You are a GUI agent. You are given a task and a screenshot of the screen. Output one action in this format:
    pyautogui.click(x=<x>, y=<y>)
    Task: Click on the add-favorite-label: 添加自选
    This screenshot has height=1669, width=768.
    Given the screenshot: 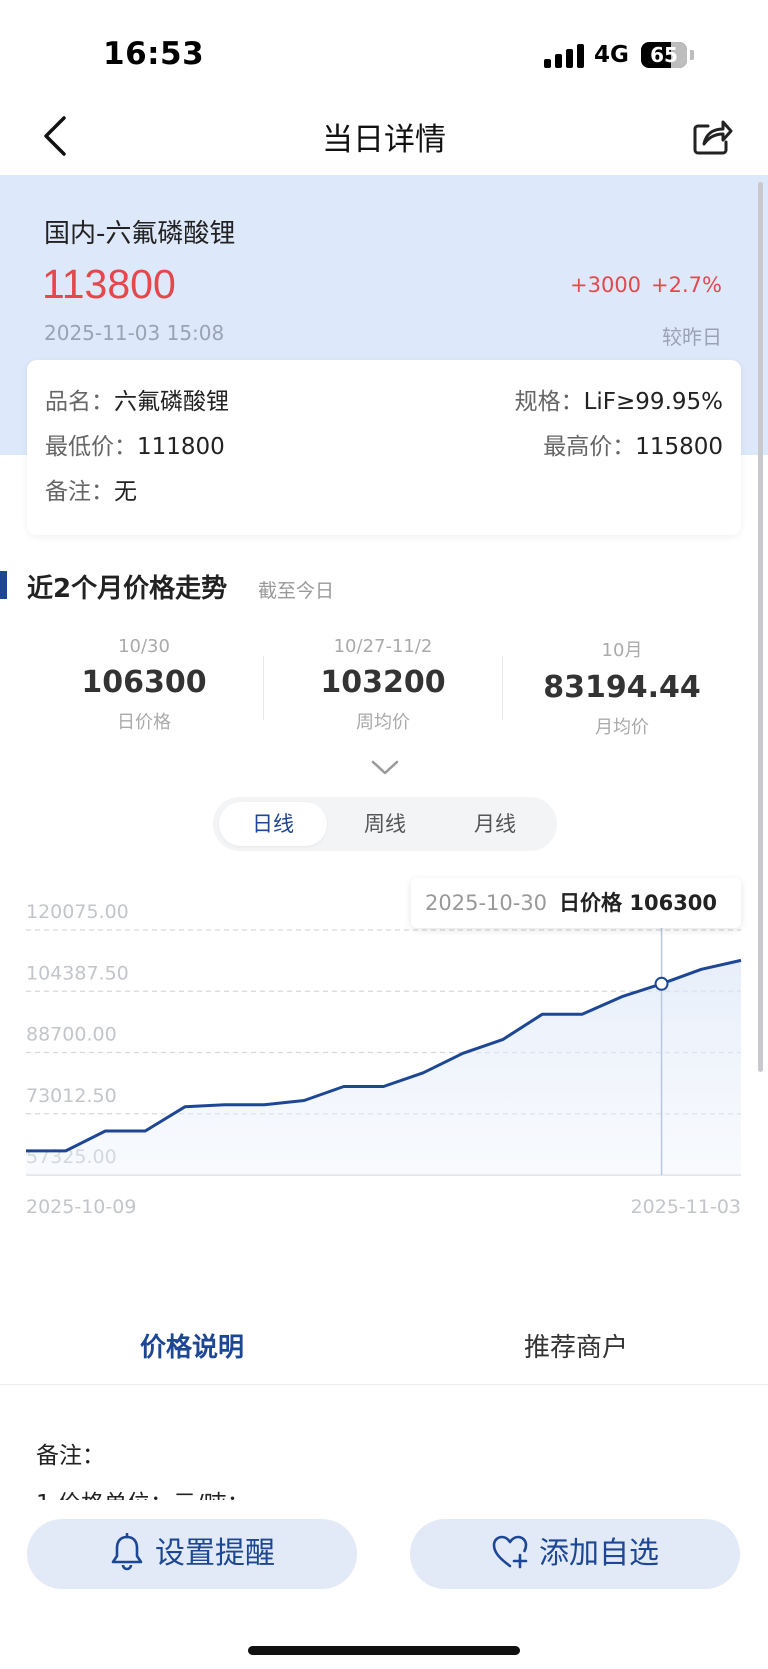 What is the action you would take?
    pyautogui.click(x=599, y=1553)
    